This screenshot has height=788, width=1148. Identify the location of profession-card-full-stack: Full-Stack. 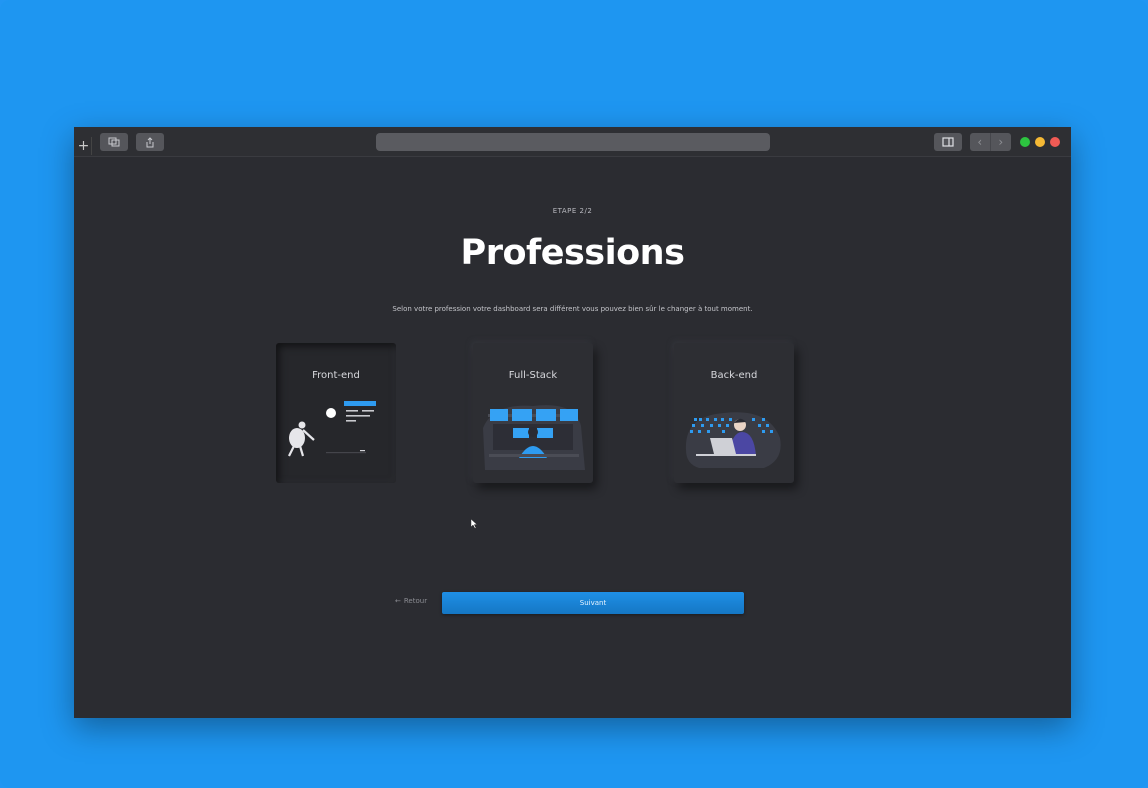
(533, 413).